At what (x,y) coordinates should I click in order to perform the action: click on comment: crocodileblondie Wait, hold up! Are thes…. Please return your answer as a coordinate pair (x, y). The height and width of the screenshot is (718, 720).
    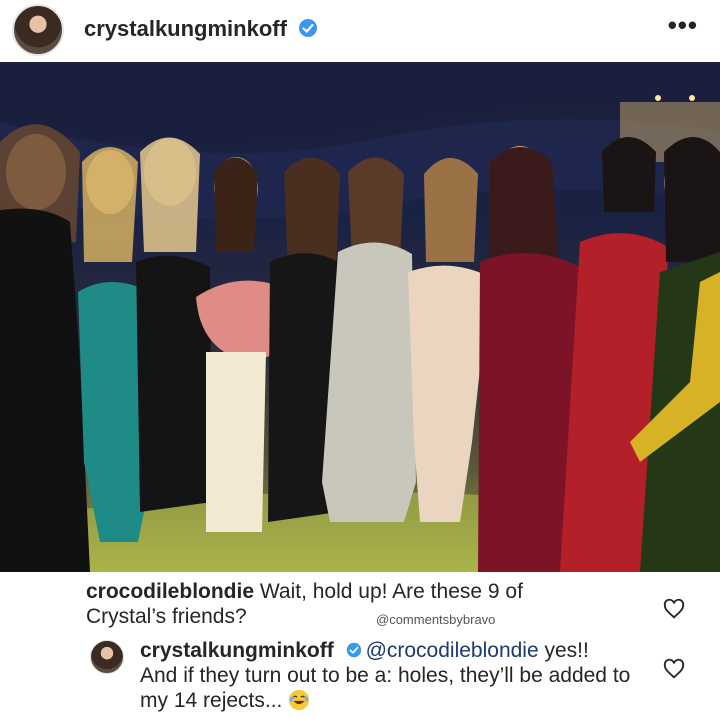
    Looking at the image, I should click on (346, 604).